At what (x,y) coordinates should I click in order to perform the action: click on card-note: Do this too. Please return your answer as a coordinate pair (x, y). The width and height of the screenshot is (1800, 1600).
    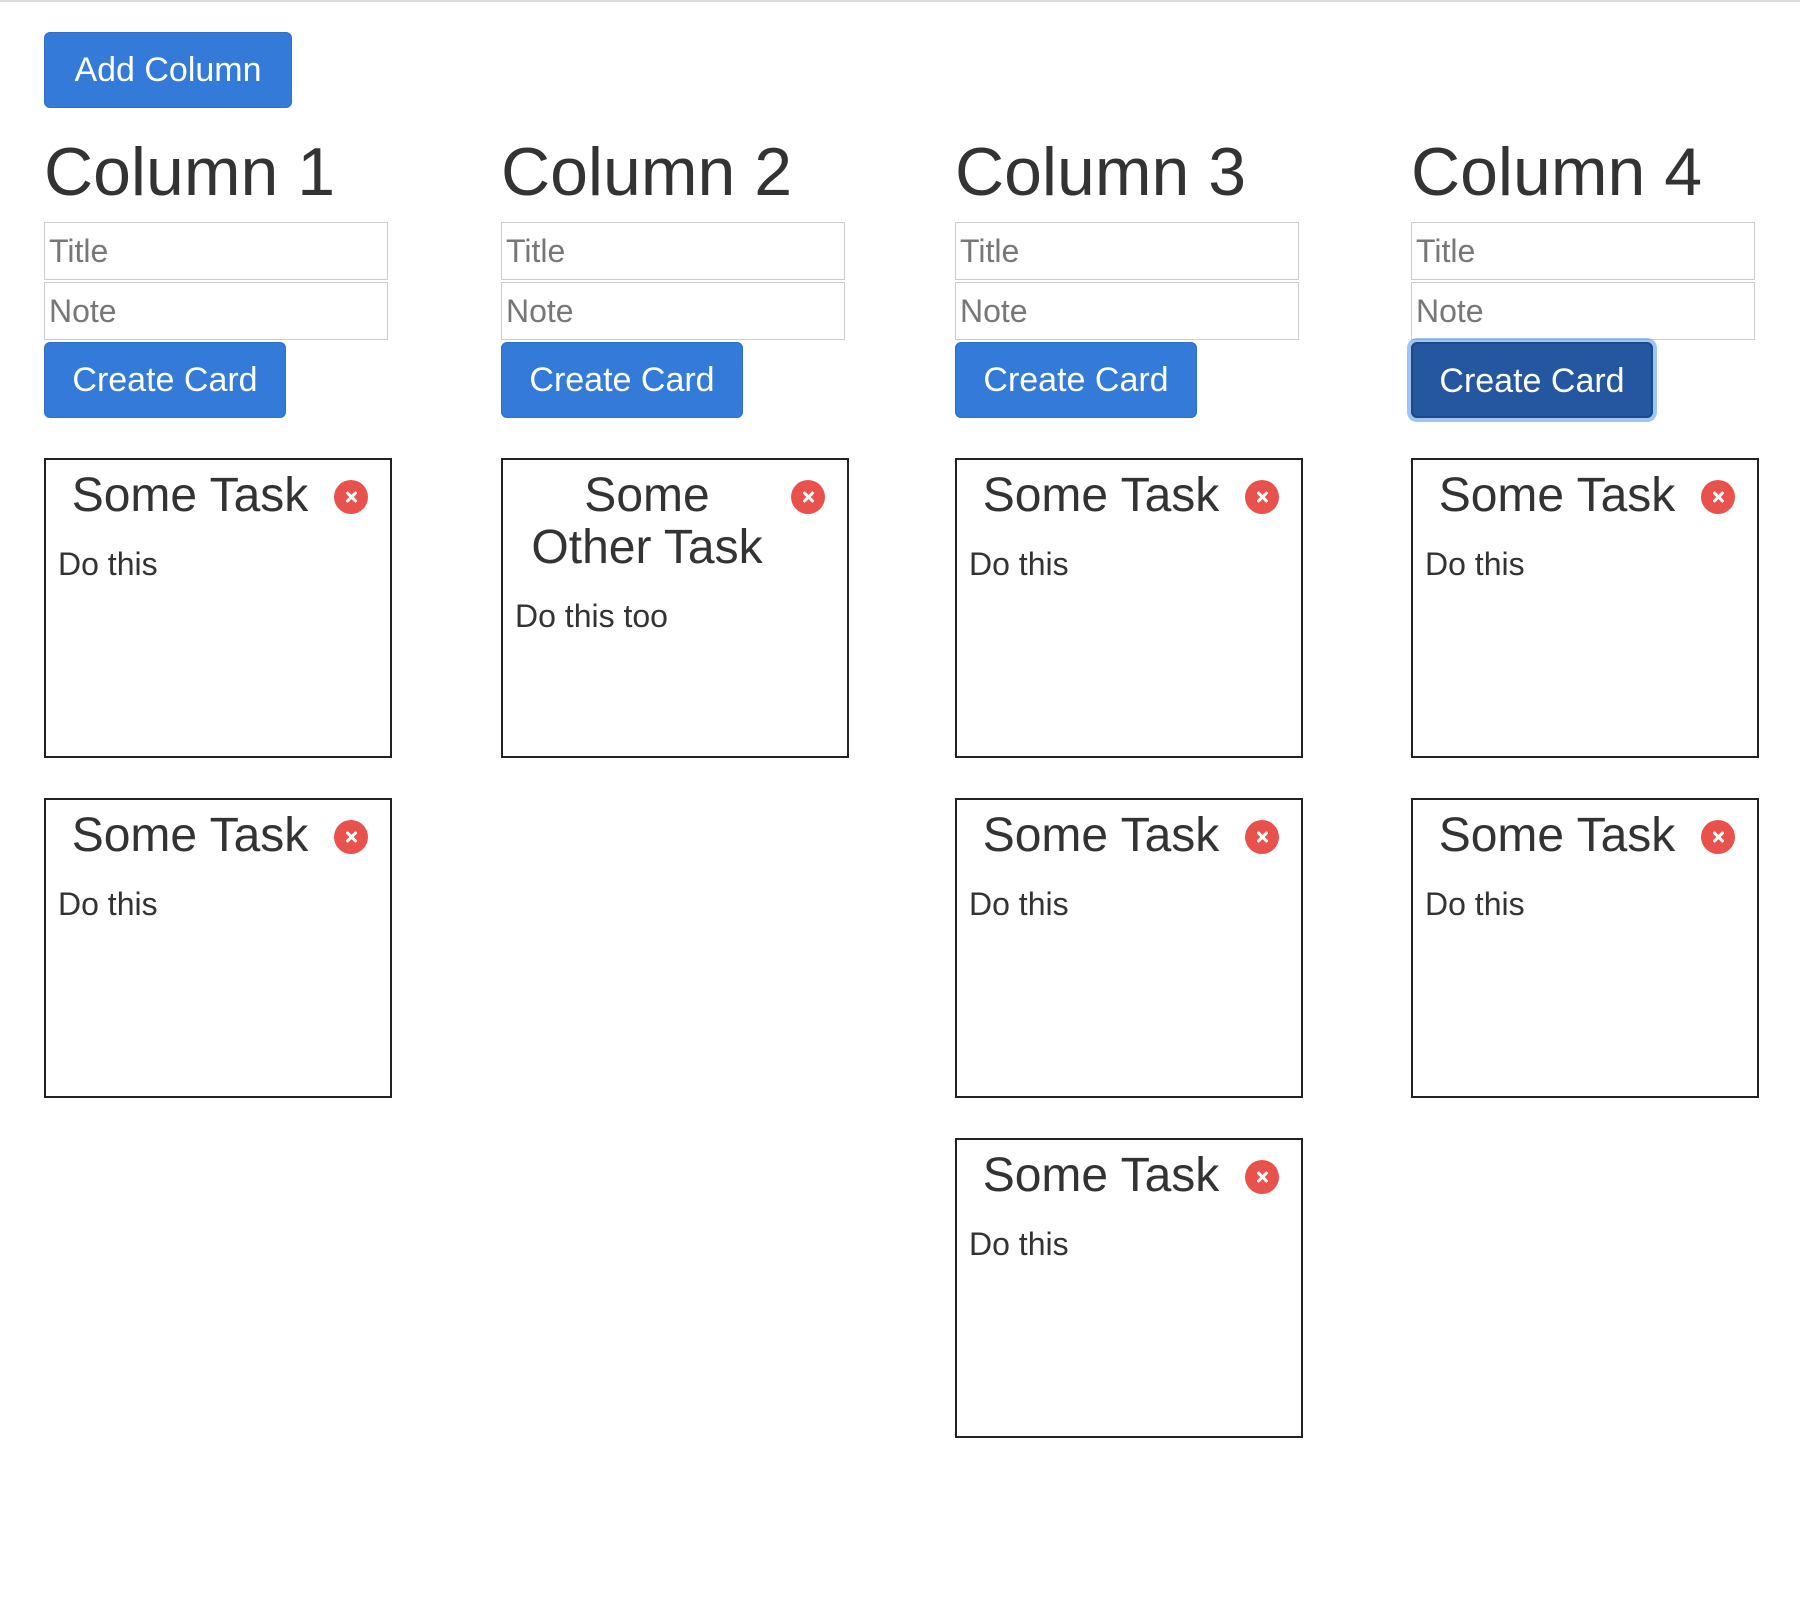
    Looking at the image, I should click on (591, 616).